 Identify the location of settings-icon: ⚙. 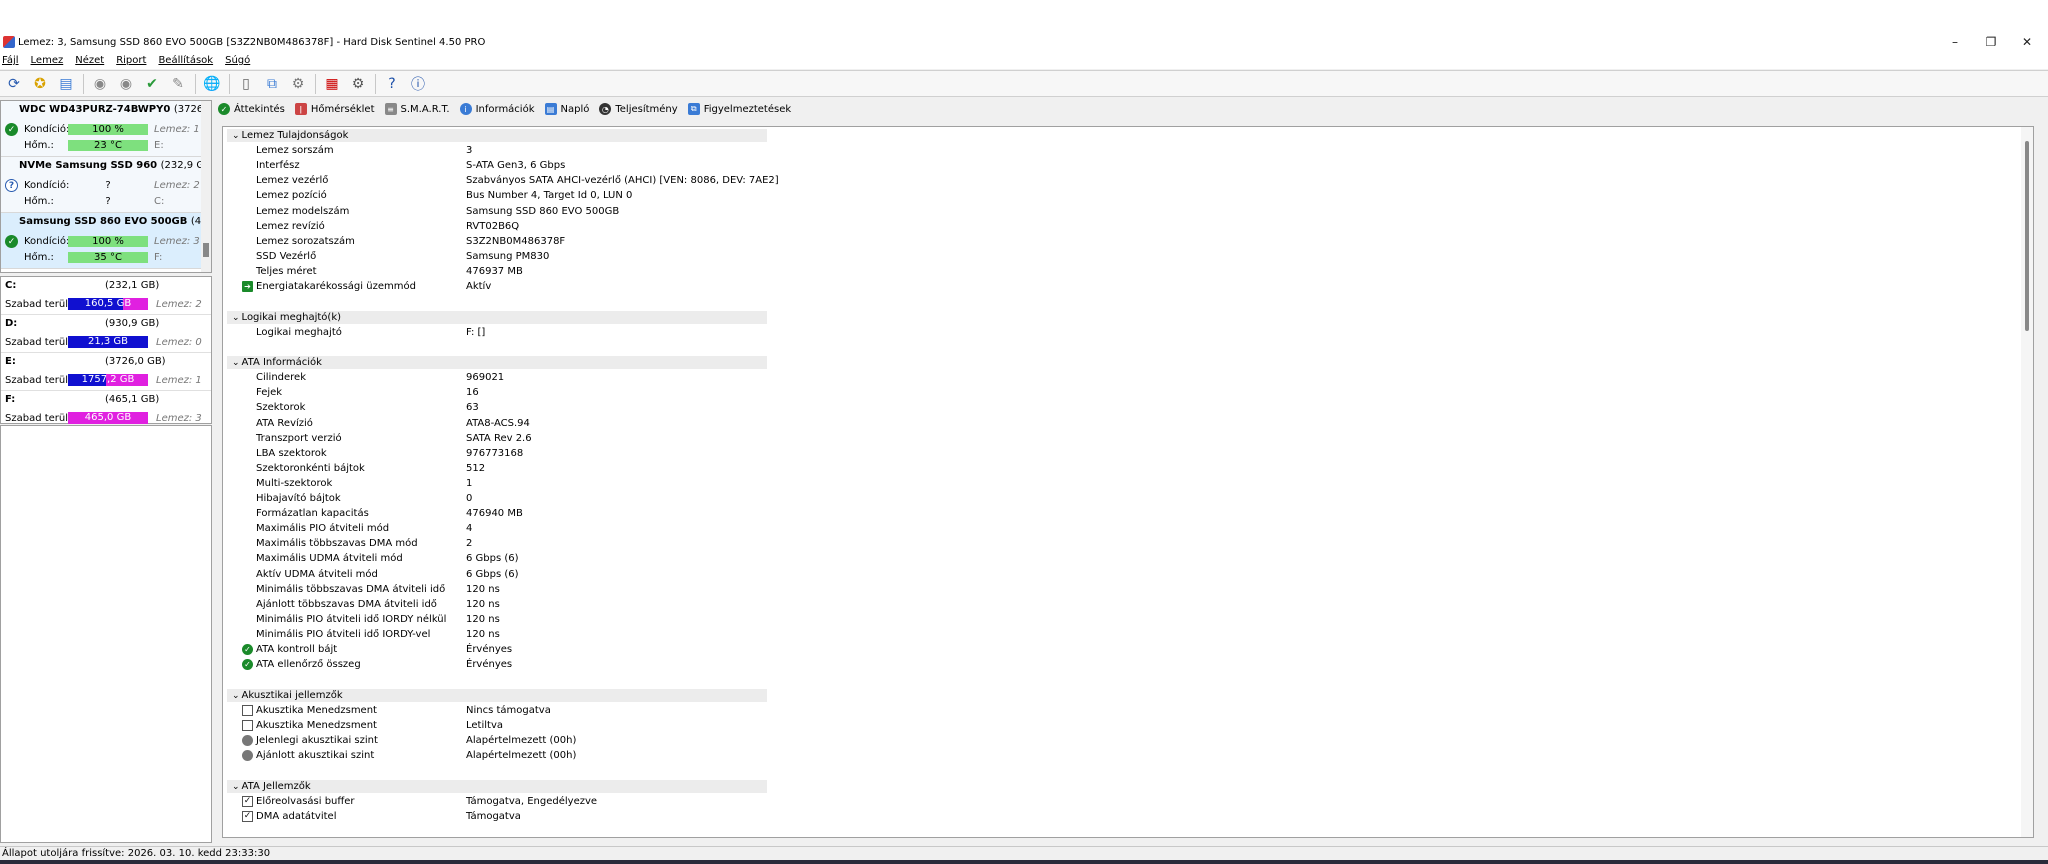
(298, 84).